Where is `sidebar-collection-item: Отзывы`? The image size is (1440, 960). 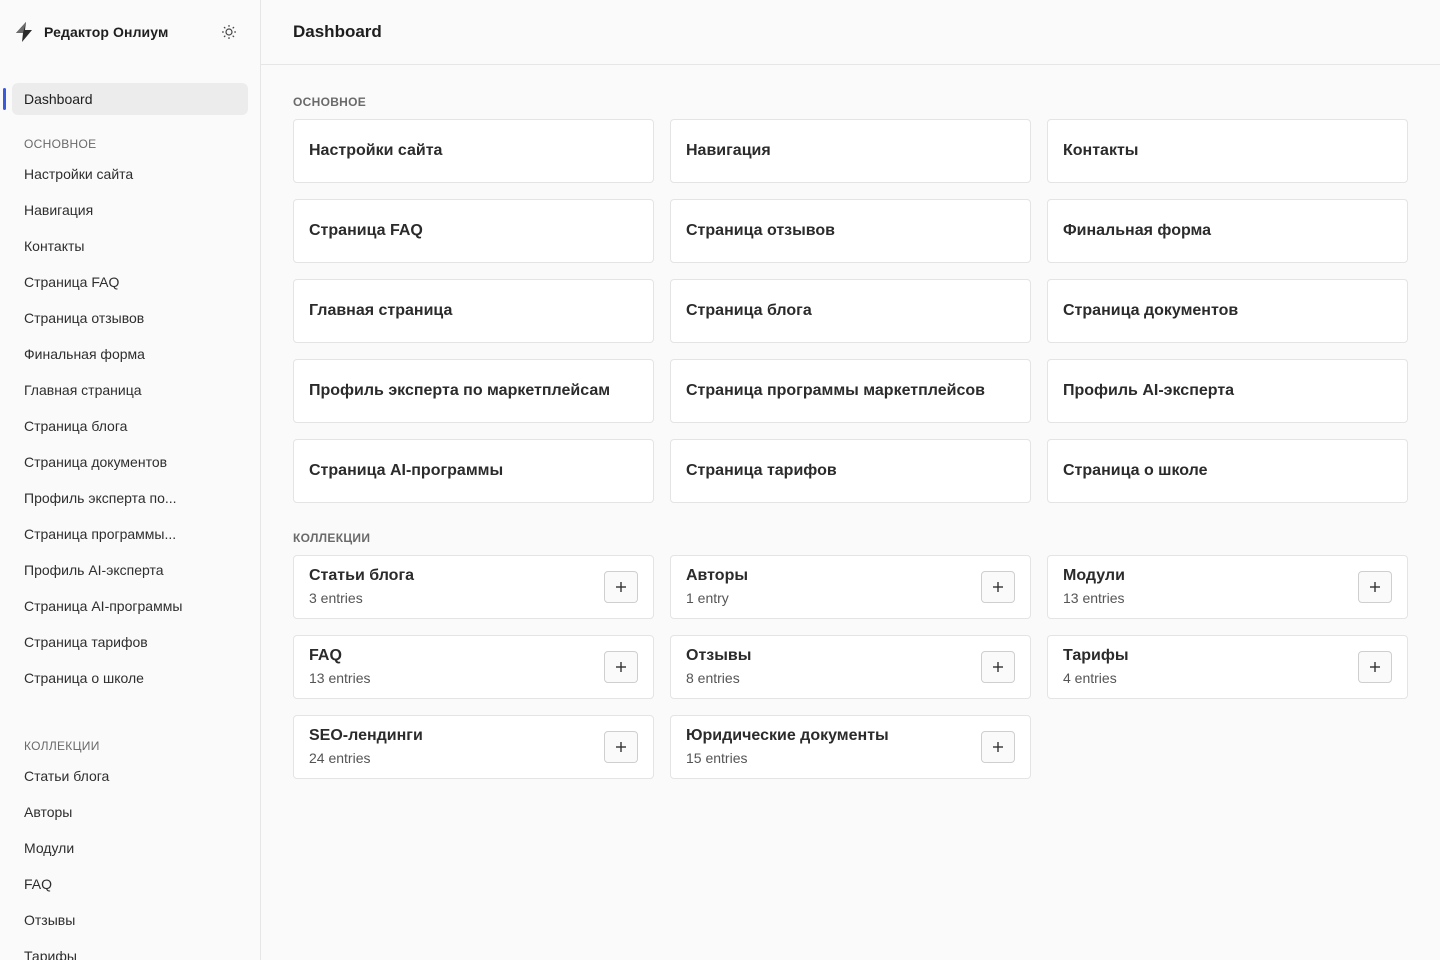
sidebar-collection-item: Отзывы is located at coordinates (130, 920).